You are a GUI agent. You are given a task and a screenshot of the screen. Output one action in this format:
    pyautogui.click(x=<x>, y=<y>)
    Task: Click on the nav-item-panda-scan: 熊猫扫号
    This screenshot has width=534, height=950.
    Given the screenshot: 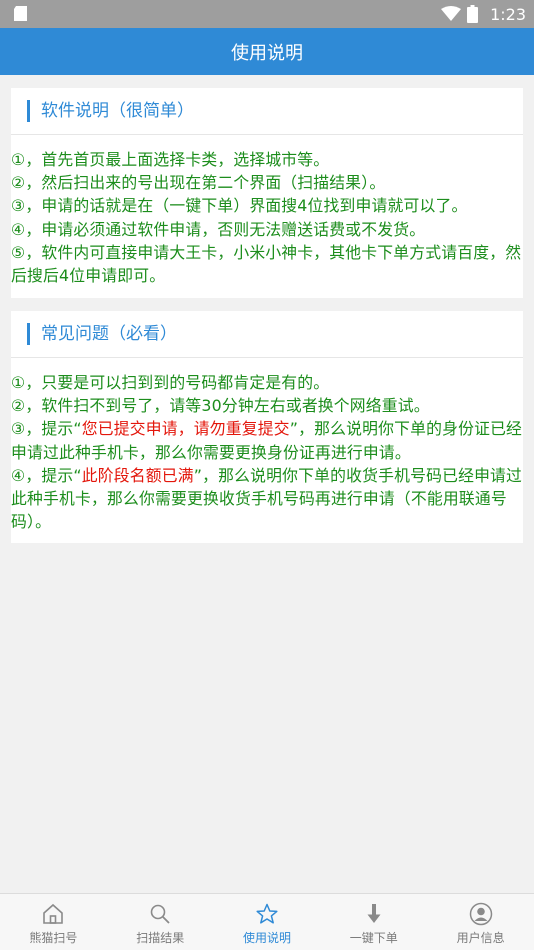 What is the action you would take?
    pyautogui.click(x=53, y=922)
    